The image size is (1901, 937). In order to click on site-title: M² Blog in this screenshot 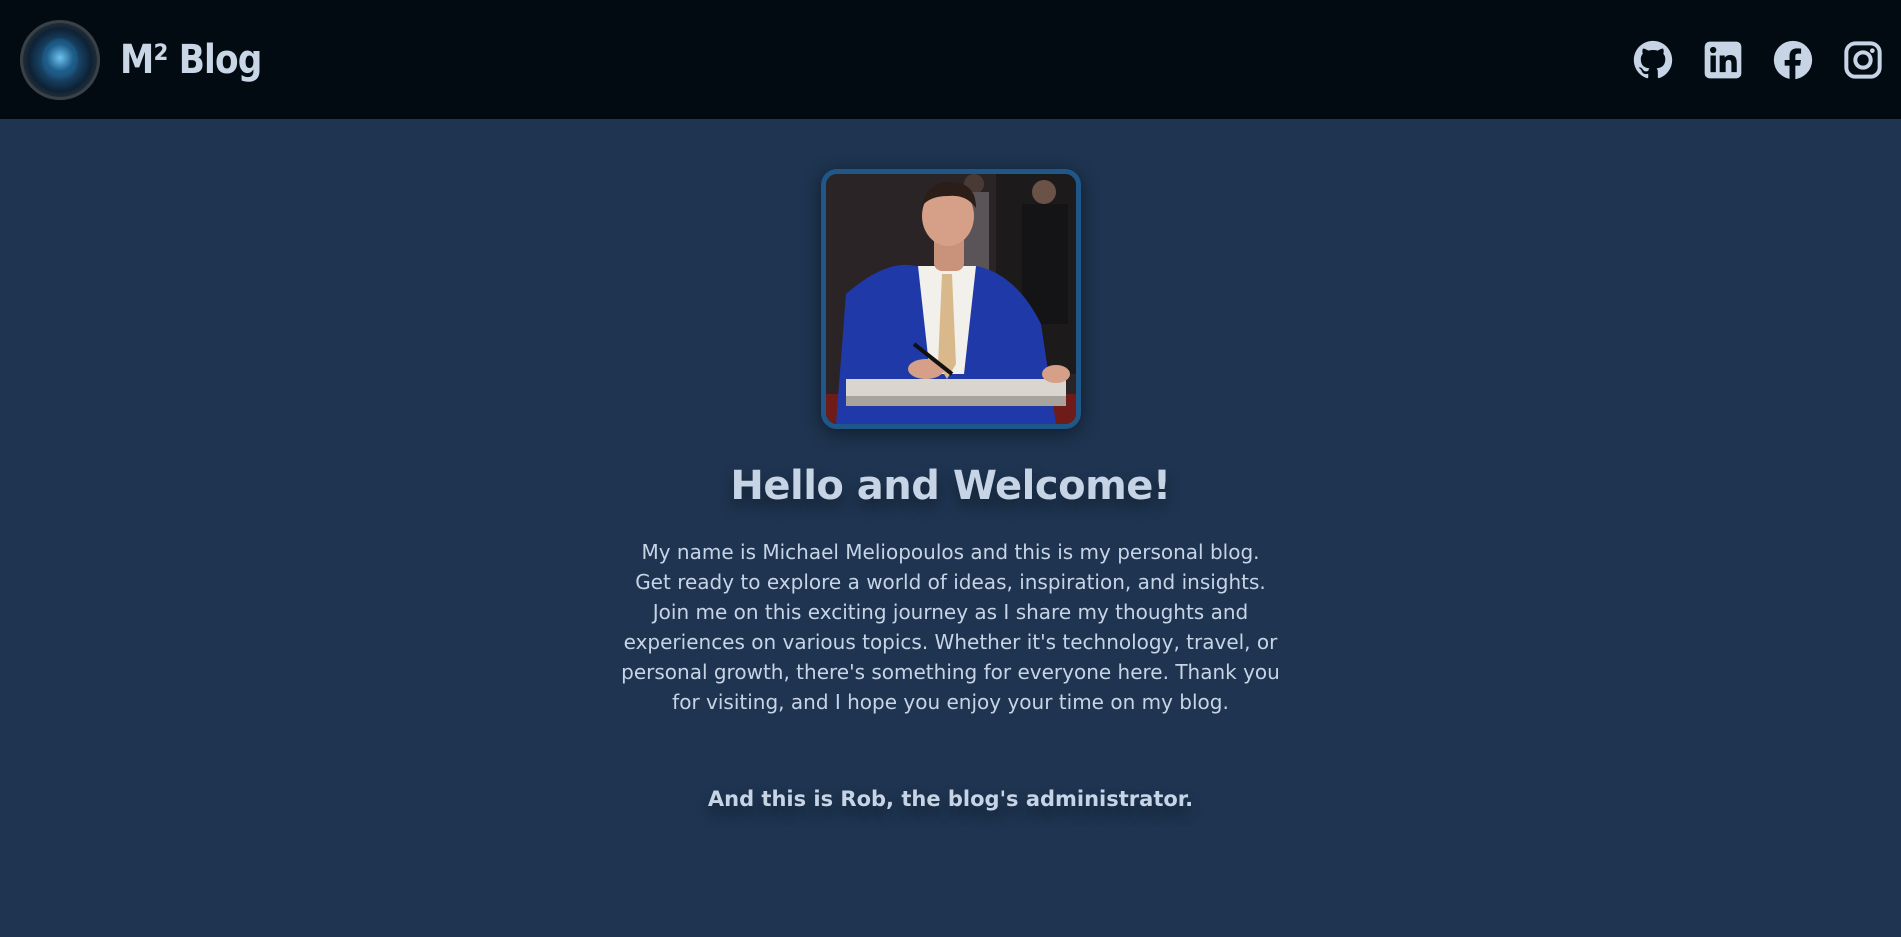, I will do `click(191, 60)`.